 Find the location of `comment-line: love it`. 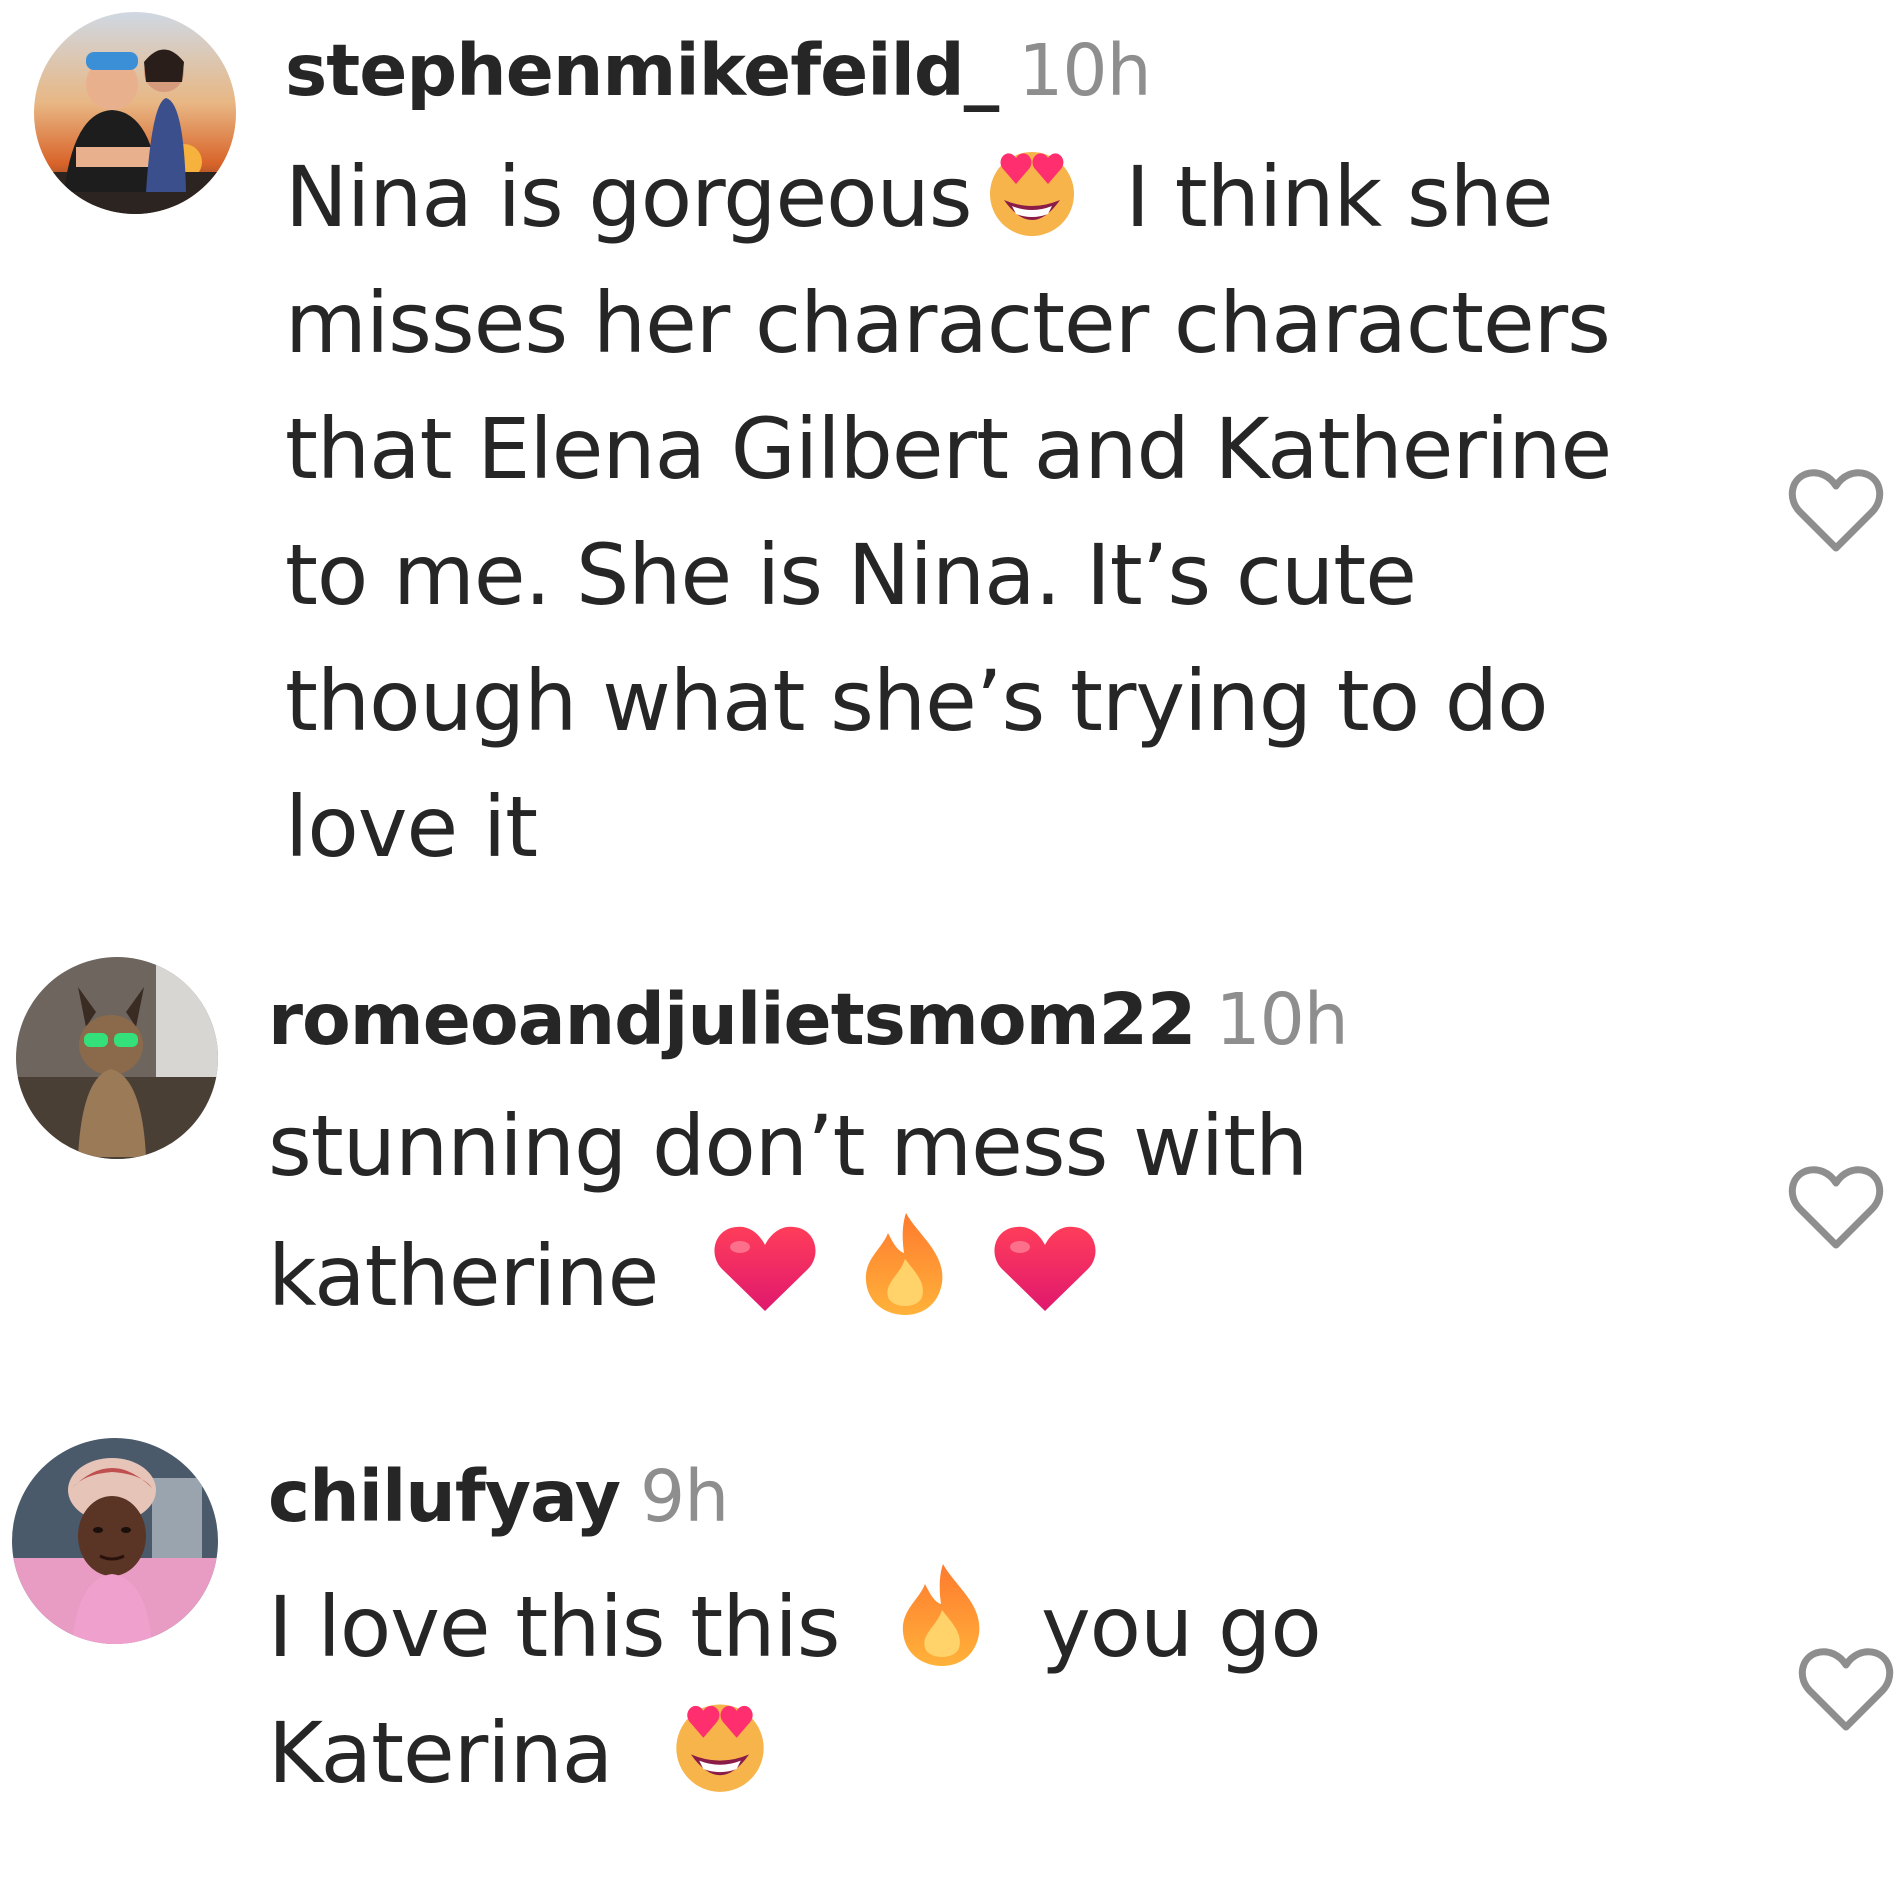

comment-line: love it is located at coordinates (411, 827).